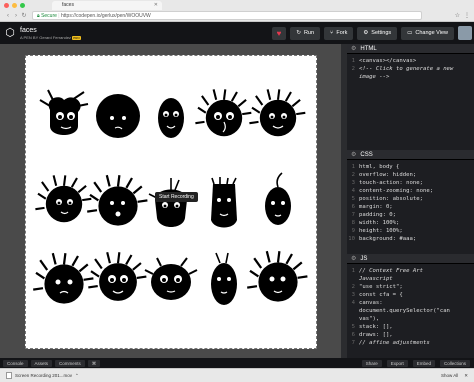  What do you see at coordinates (353, 207) in the screenshot?
I see `line-number: 6` at bounding box center [353, 207].